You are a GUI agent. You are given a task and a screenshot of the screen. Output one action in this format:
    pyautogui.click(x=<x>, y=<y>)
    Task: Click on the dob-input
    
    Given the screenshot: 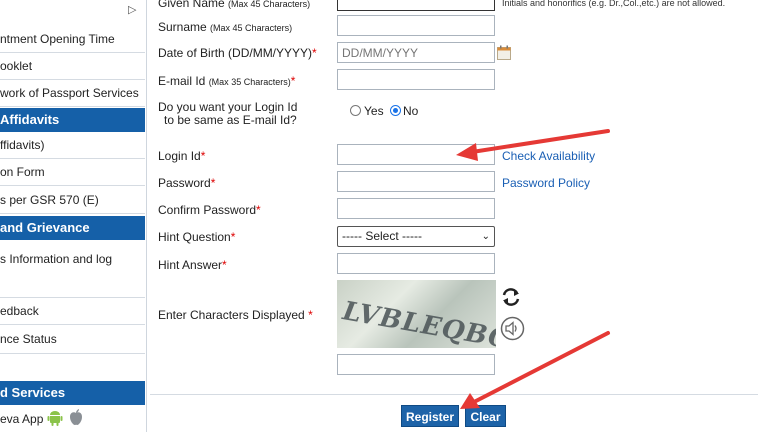 What is the action you would take?
    pyautogui.click(x=416, y=52)
    